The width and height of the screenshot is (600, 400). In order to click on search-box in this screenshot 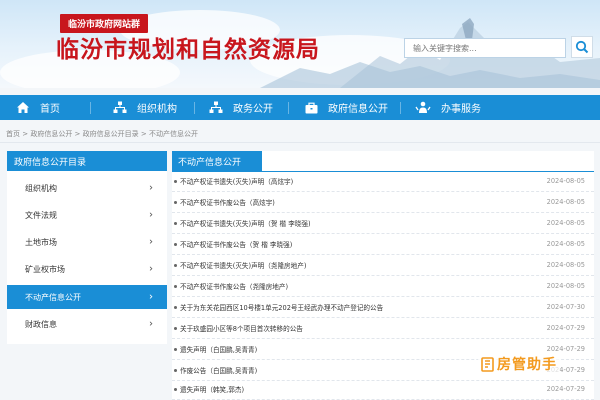, I will do `click(485, 48)`.